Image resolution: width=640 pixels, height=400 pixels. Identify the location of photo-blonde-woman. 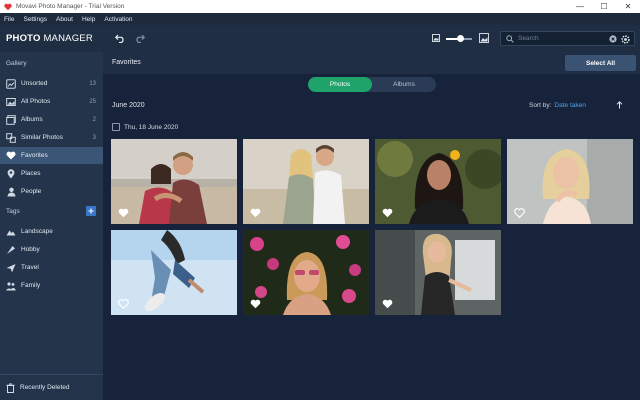
(570, 181).